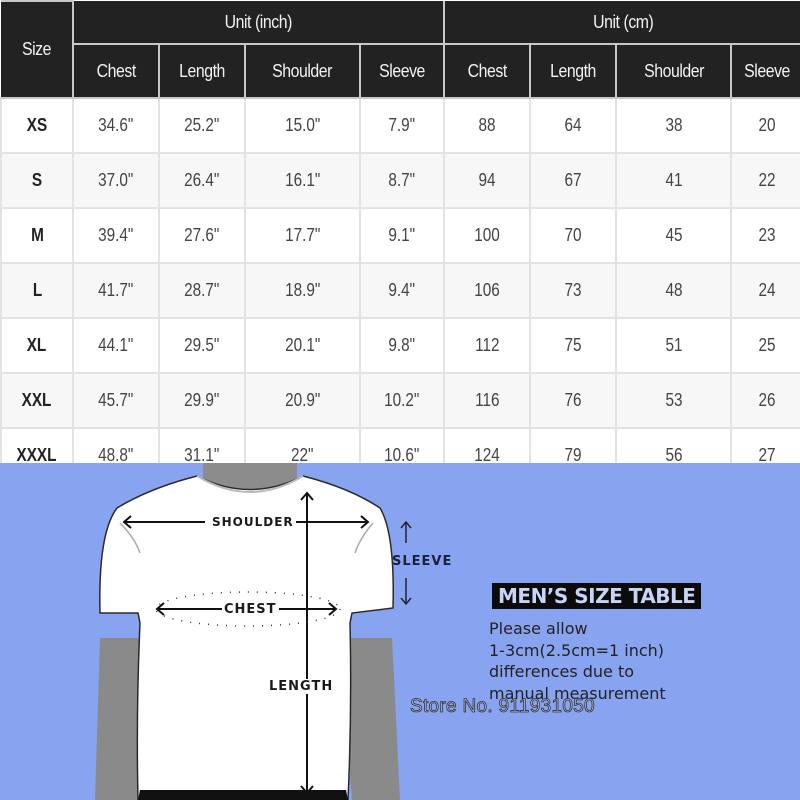 The width and height of the screenshot is (800, 800). I want to click on cm-cell-text: 112, so click(487, 345).